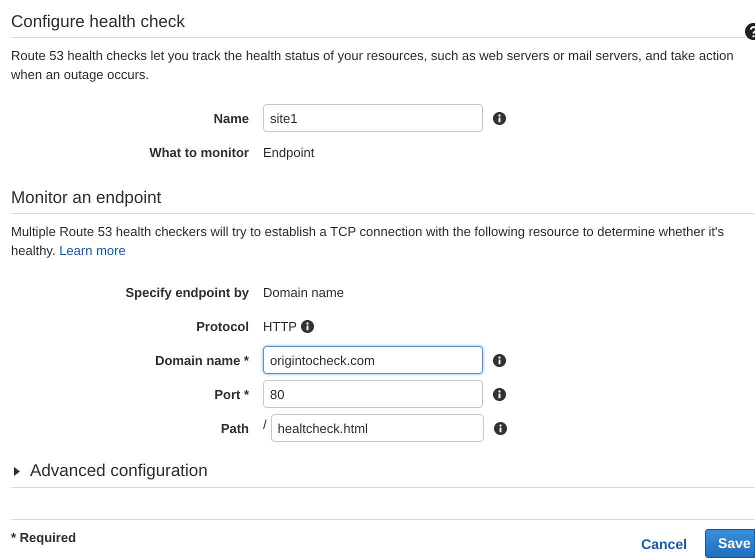  What do you see at coordinates (186, 292) in the screenshot?
I see `field-label: Specify endpoint by` at bounding box center [186, 292].